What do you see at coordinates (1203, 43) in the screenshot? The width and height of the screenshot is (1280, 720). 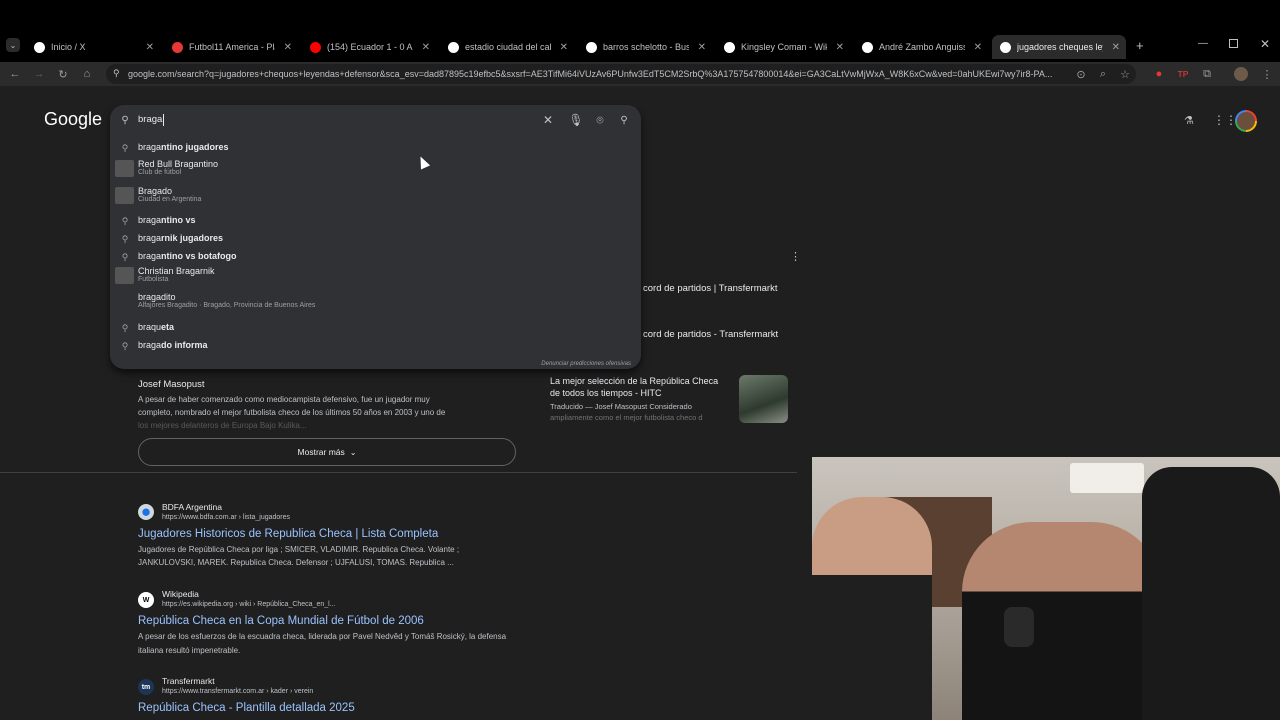 I see `minimize-button: —` at bounding box center [1203, 43].